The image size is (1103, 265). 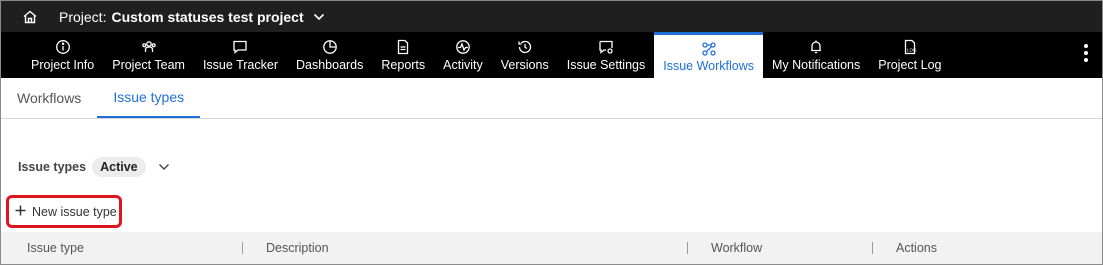 What do you see at coordinates (74, 211) in the screenshot?
I see `new-issue-type-label: New issue type` at bounding box center [74, 211].